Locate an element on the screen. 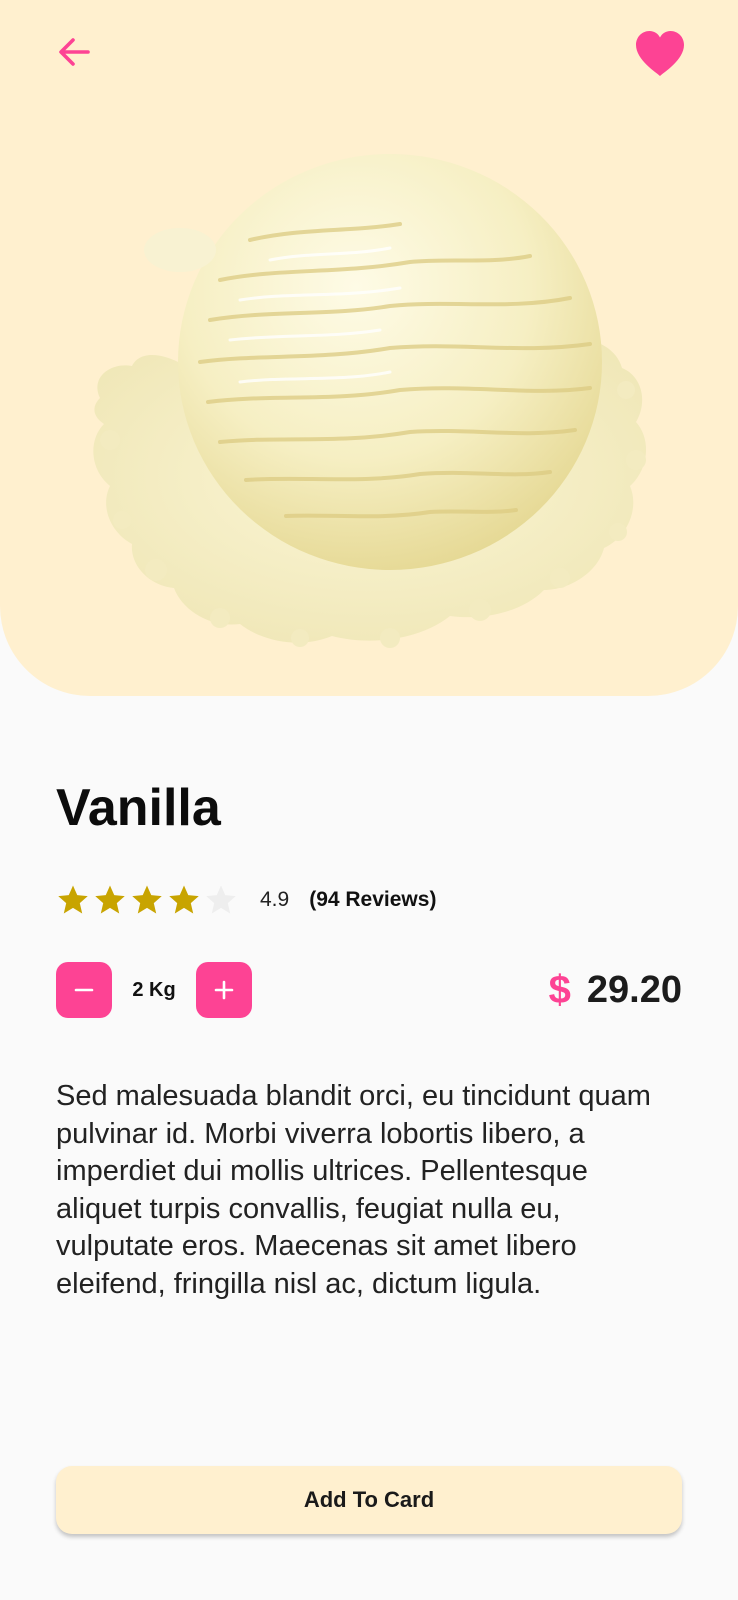 This screenshot has height=1600, width=738. arrow-left-icon is located at coordinates (74, 52).